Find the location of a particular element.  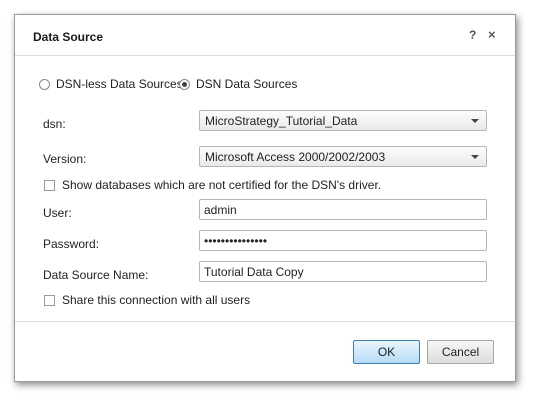

user-label: User: is located at coordinates (57, 213).